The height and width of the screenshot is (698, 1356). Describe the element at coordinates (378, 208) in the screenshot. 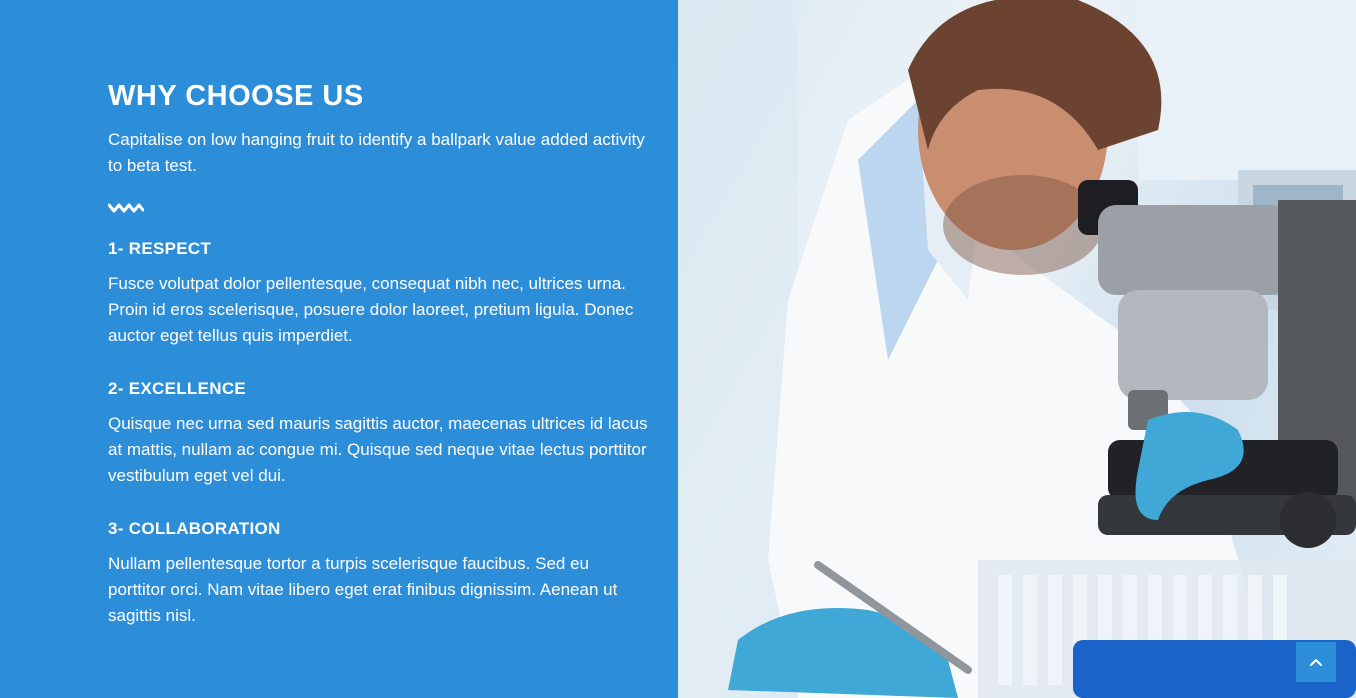

I see `wave-divider-icon` at that location.